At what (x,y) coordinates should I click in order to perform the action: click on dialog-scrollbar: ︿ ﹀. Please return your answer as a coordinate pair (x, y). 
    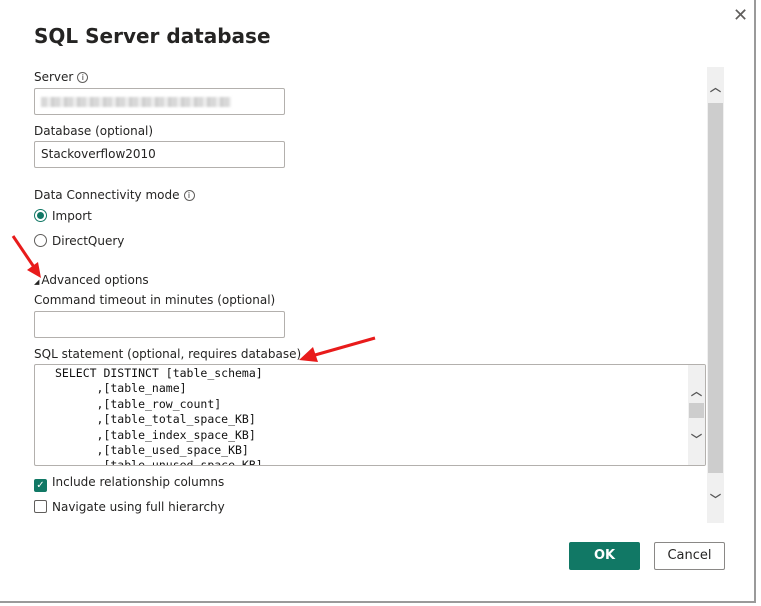
    Looking at the image, I should click on (715, 295).